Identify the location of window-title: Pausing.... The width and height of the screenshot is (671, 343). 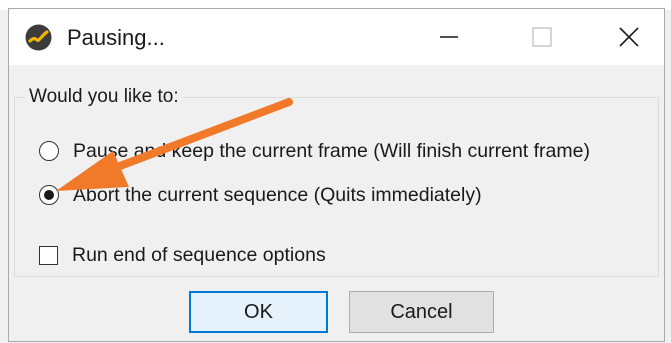
(116, 37).